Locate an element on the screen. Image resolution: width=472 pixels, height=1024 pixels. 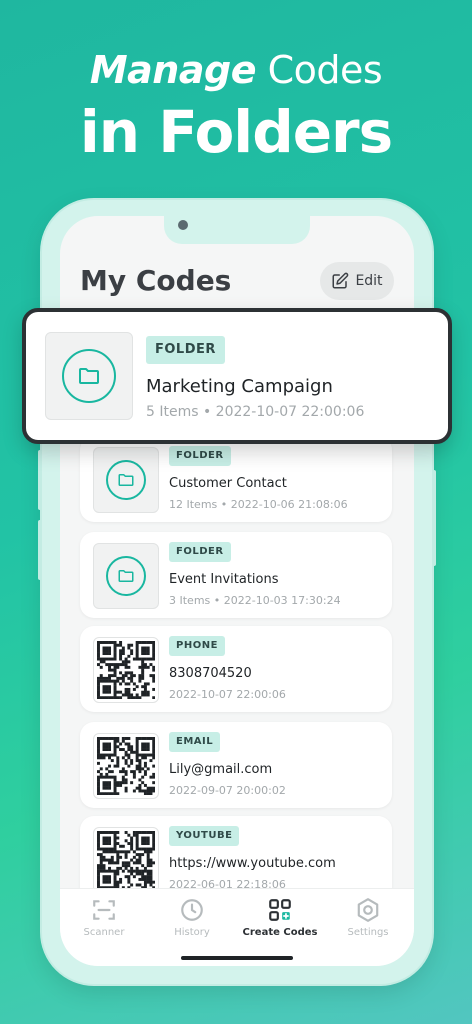
item-subtitle: 3 Items • 2022-10-03 17:30:24 is located at coordinates (255, 600).